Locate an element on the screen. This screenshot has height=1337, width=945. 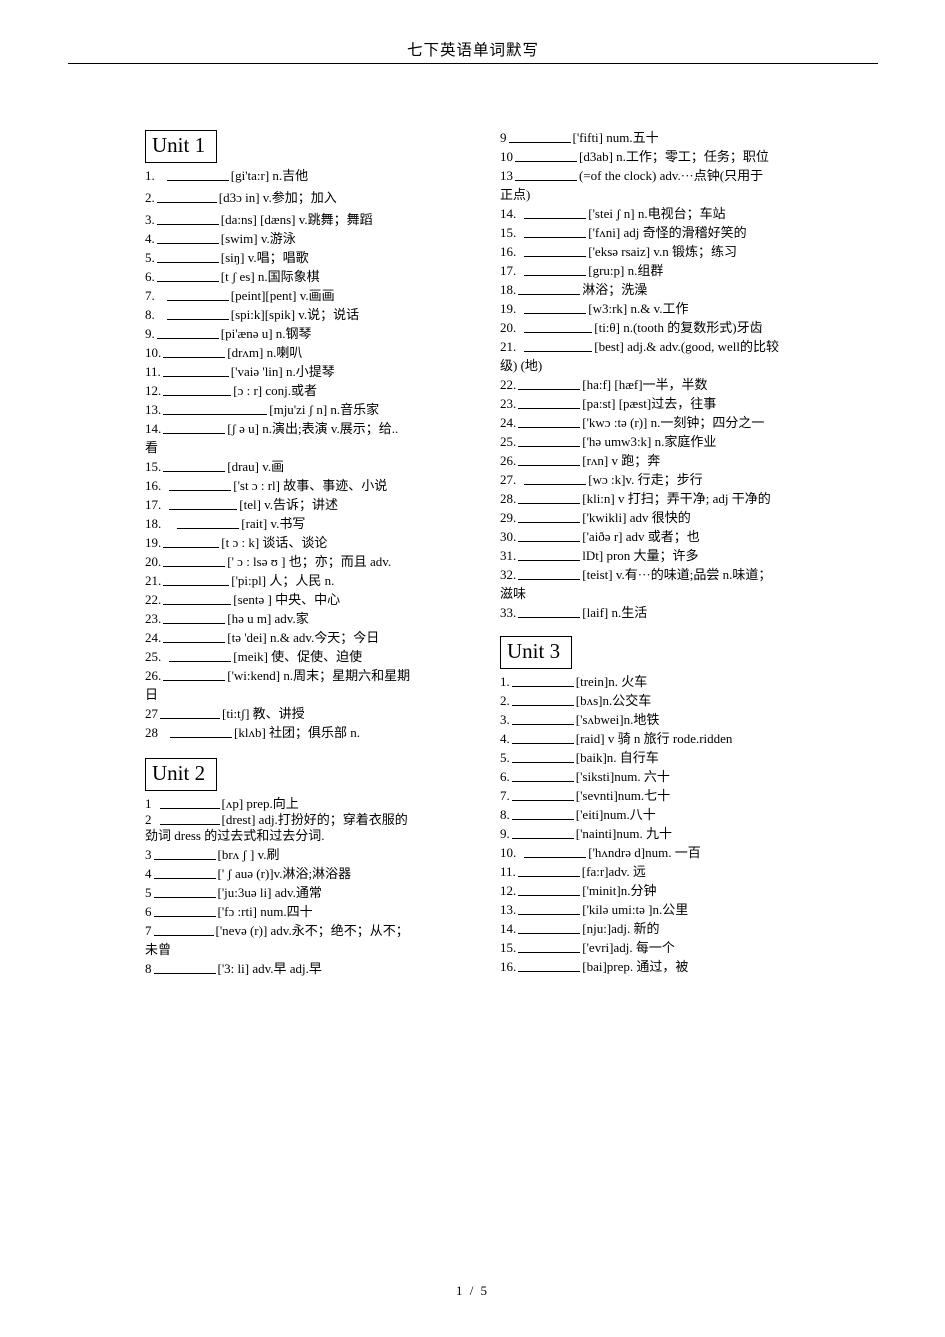
entry-gloss-continuation: 日 is located at coordinates (152, 694).